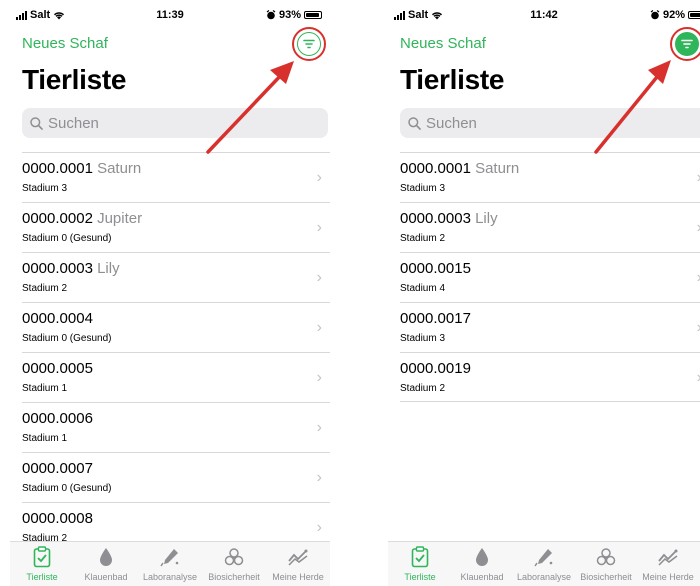 Image resolution: width=700 pixels, height=586 pixels. Describe the element at coordinates (57, 368) in the screenshot. I see `animal-id: 0000.0005` at that location.